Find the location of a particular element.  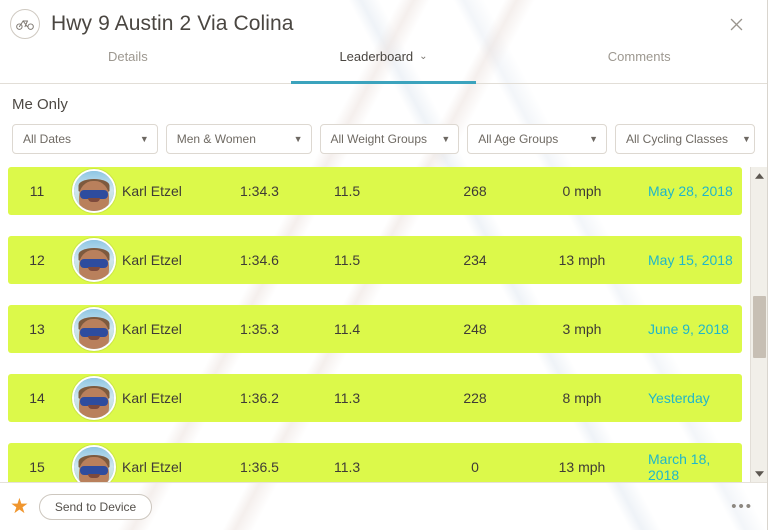

row-rank: 12 is located at coordinates (37, 260).